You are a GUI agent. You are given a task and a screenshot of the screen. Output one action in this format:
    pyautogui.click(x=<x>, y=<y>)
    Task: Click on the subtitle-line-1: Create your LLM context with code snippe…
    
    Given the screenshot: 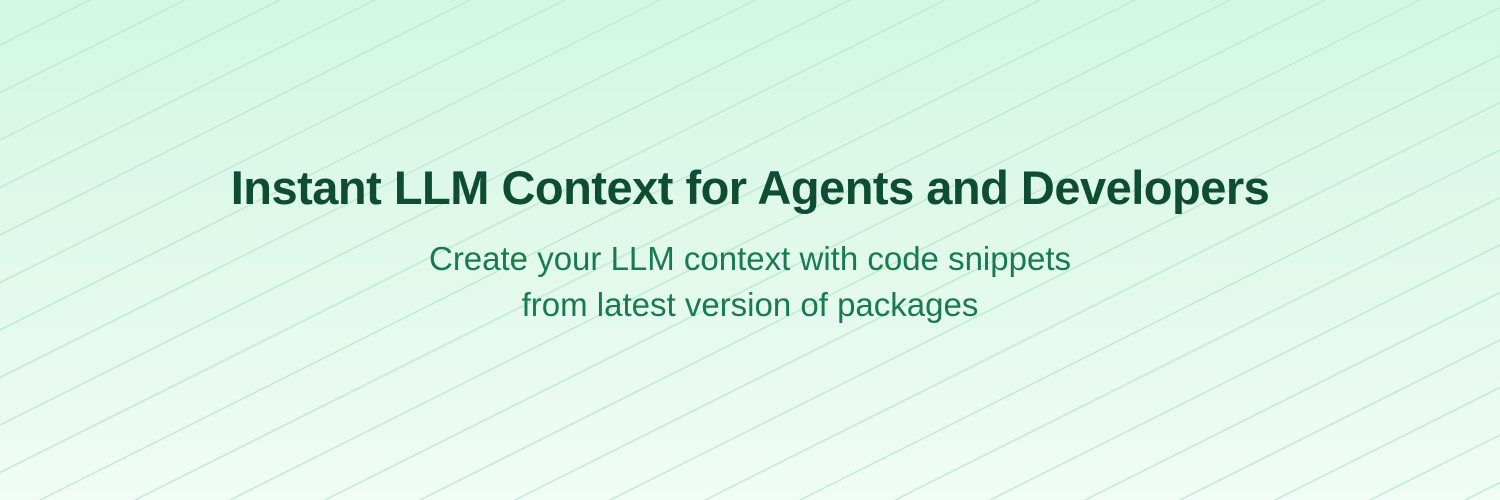 What is the action you would take?
    pyautogui.click(x=749, y=258)
    